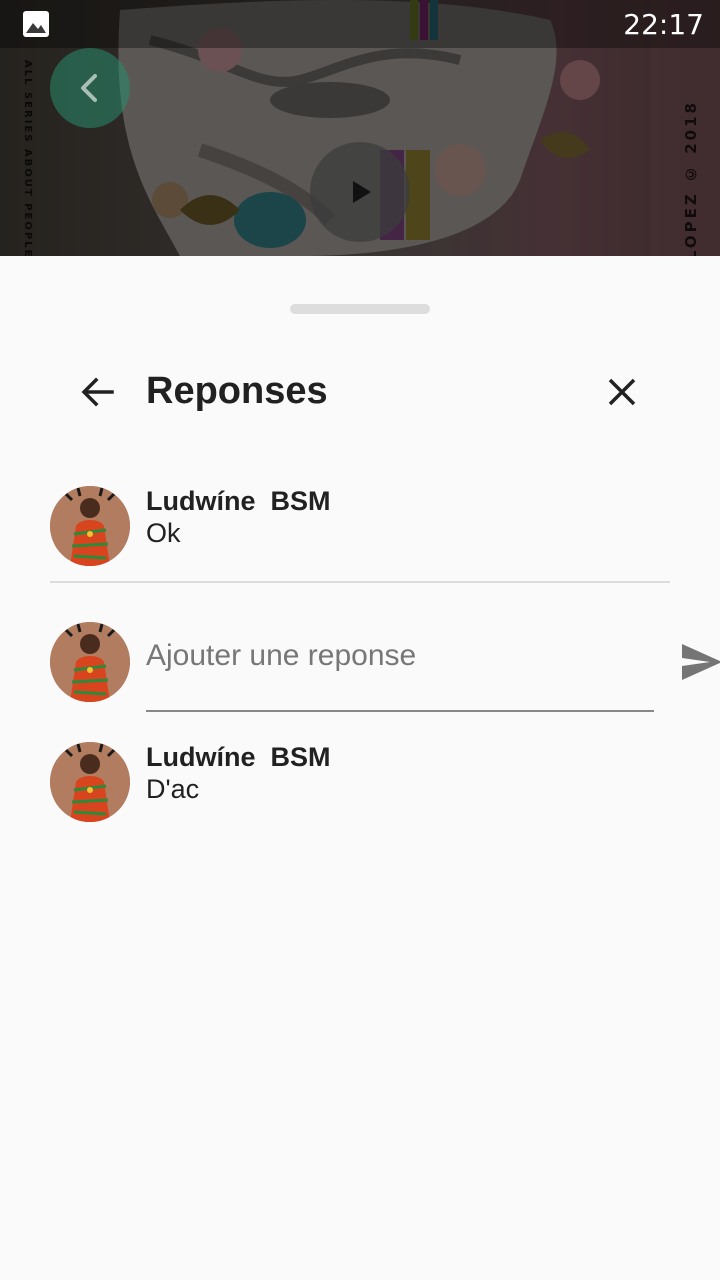 The width and height of the screenshot is (720, 1280). I want to click on play-button, so click(360, 192).